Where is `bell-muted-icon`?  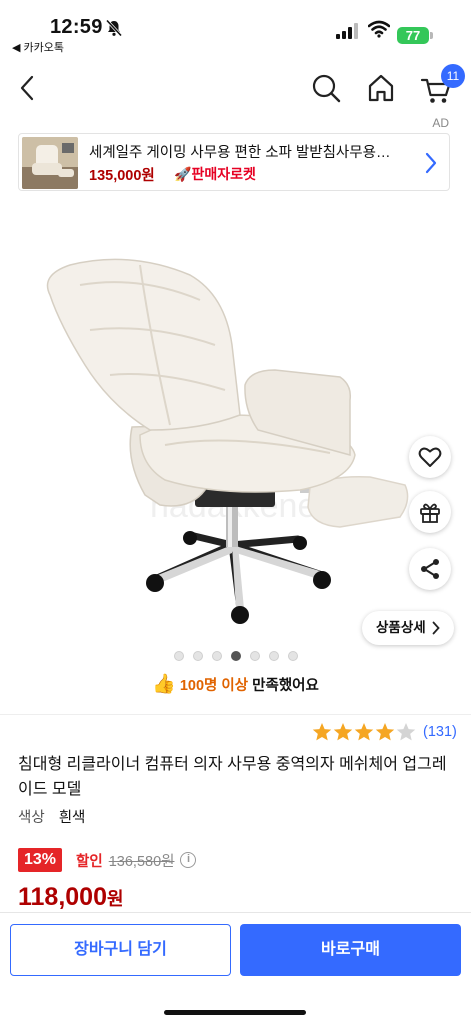
bell-muted-icon is located at coordinates (114, 28).